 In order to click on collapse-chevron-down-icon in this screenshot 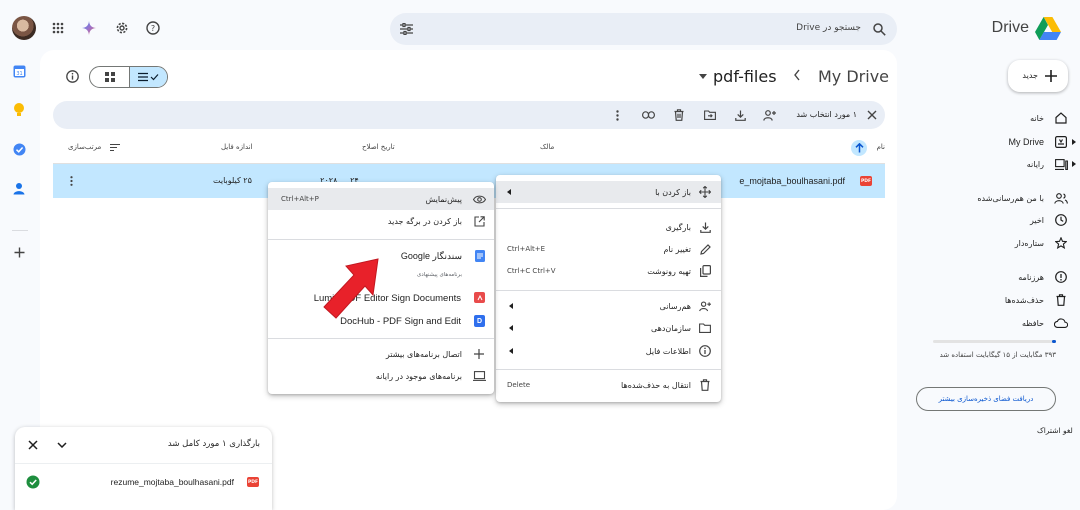, I will do `click(62, 445)`.